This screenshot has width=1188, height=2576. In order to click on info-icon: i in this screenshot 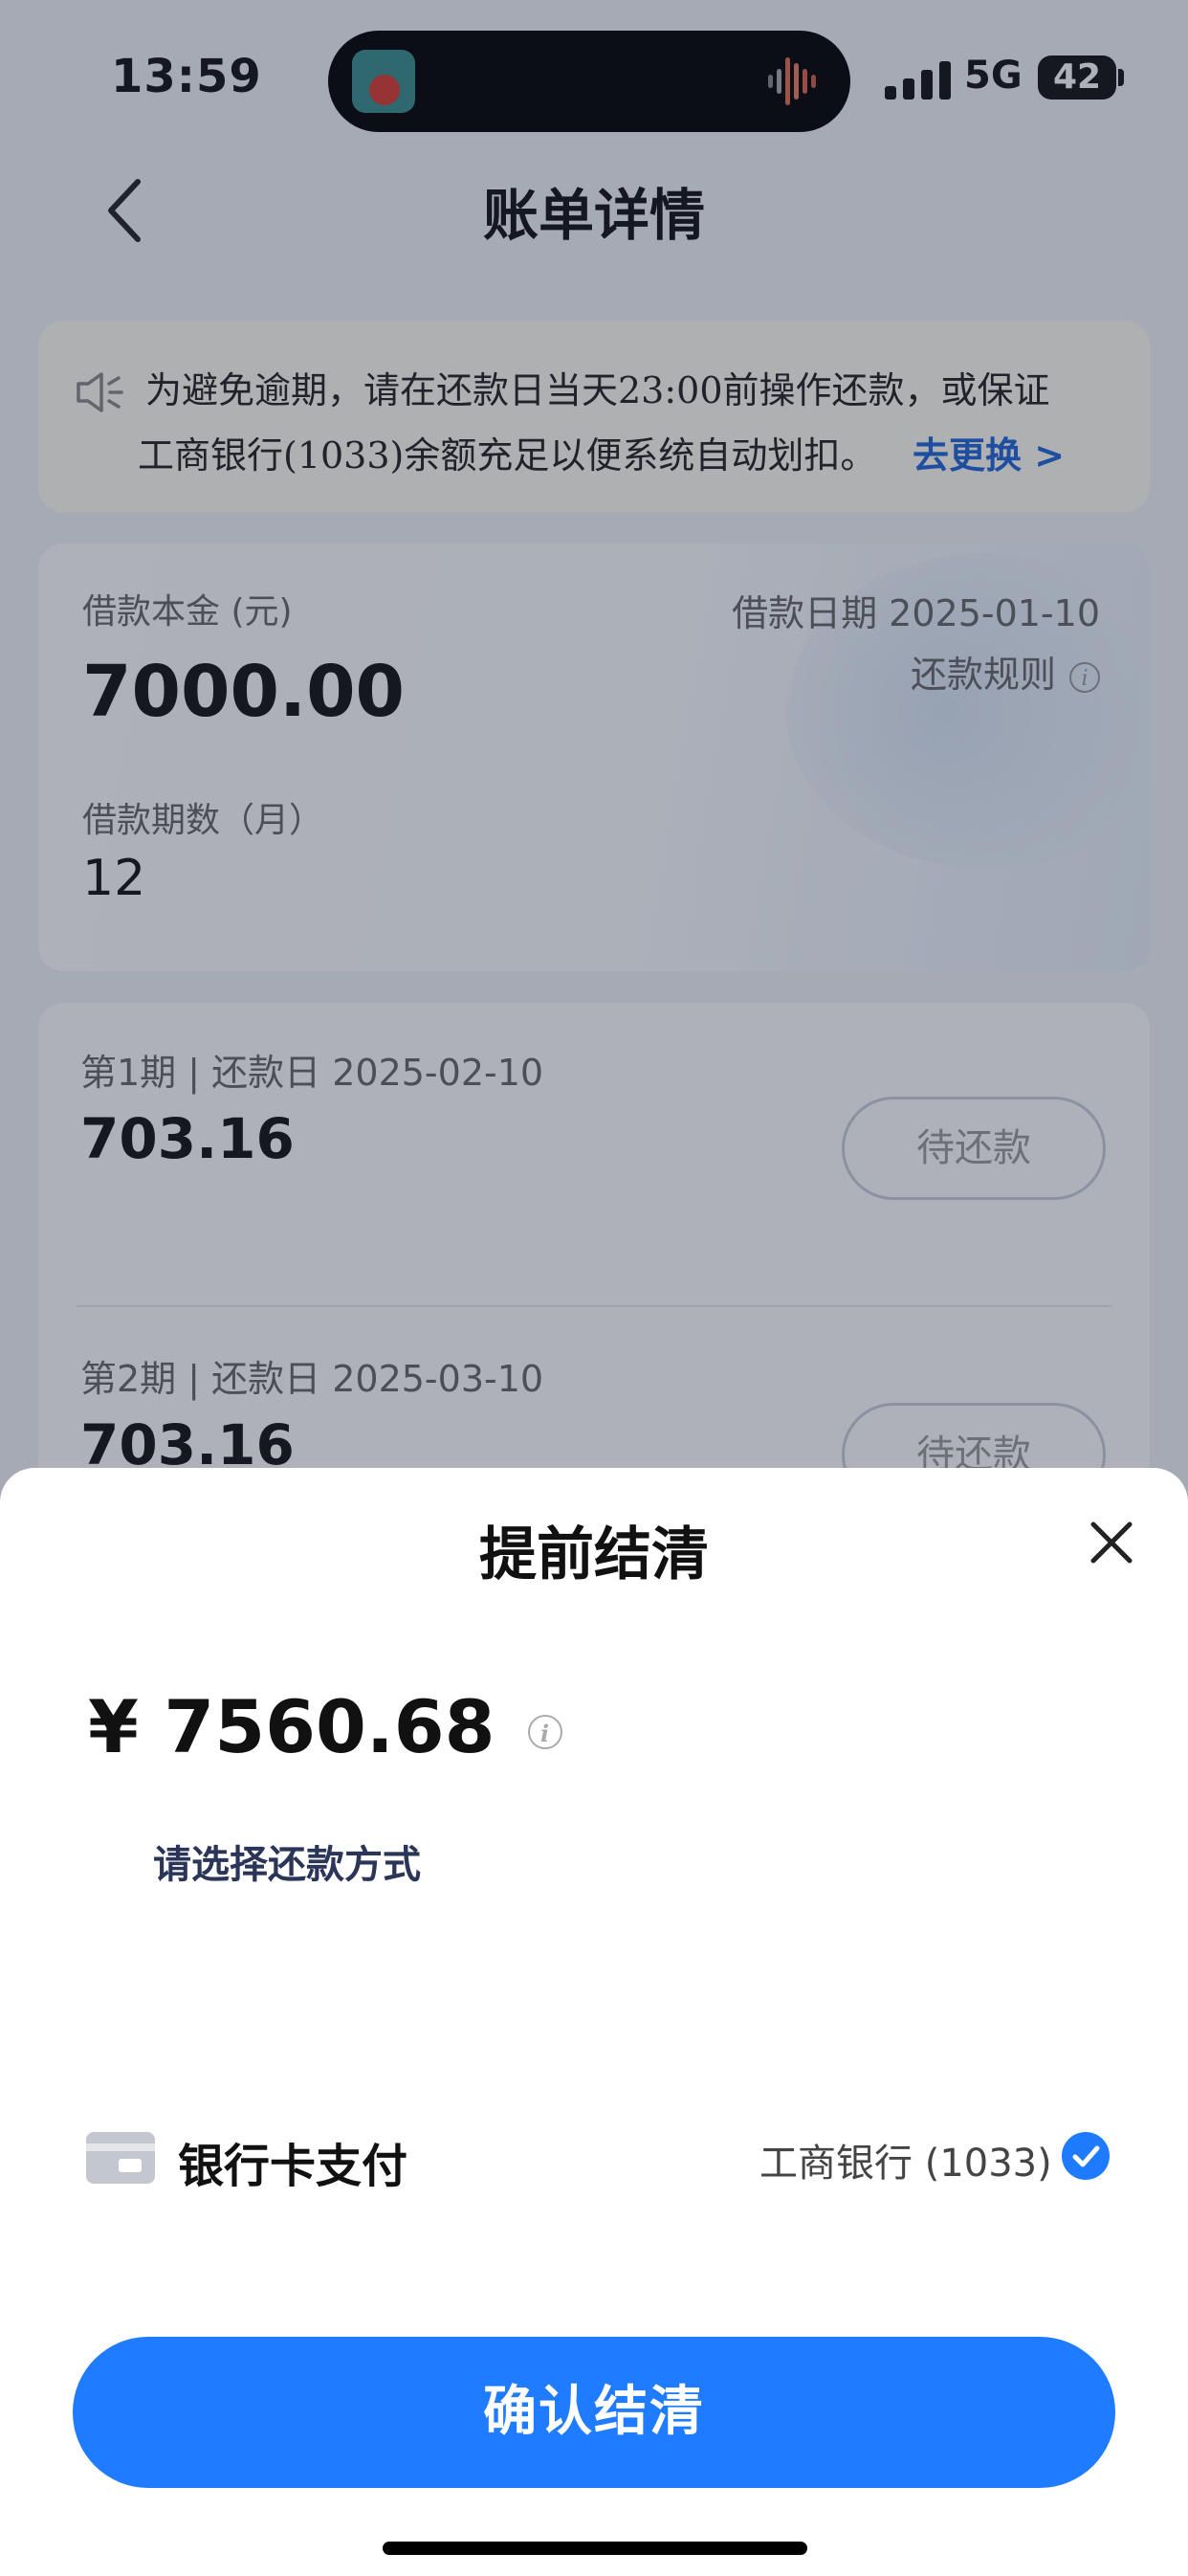, I will do `click(544, 1732)`.